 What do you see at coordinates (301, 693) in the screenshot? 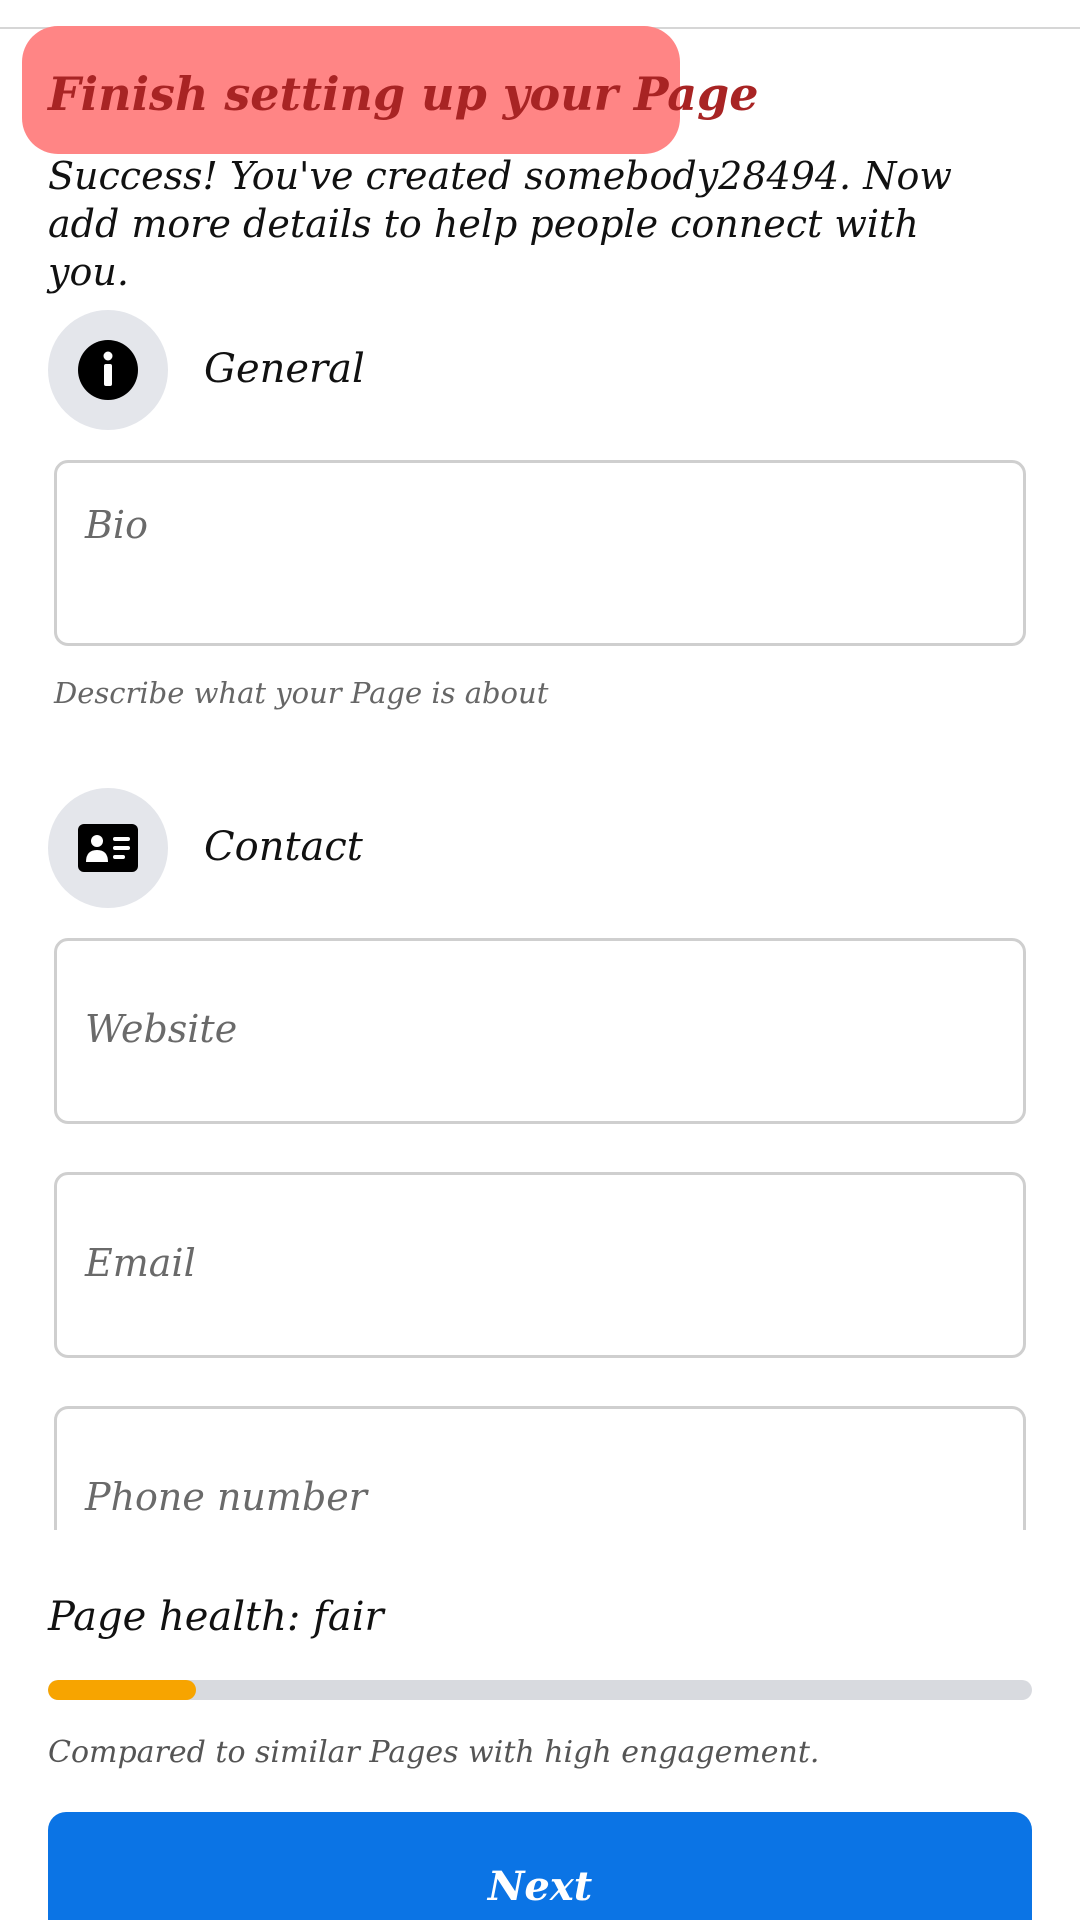
I see `bio-helper-text: Describe what your Page is about` at bounding box center [301, 693].